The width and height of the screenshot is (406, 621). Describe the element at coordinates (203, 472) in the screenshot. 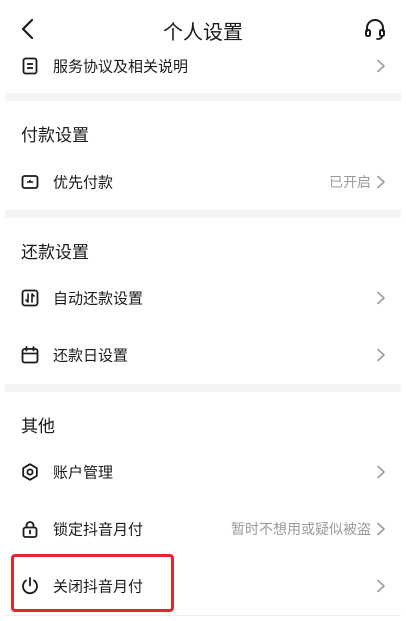

I see `row-account-manage: 账户管理` at that location.